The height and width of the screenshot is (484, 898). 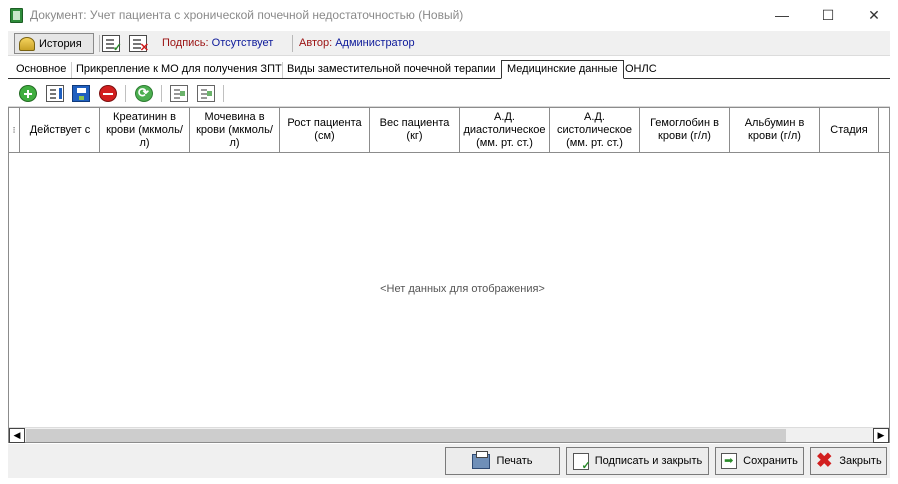 I want to click on column-header: Креатинин в крови (мкмоль/л), so click(x=145, y=130).